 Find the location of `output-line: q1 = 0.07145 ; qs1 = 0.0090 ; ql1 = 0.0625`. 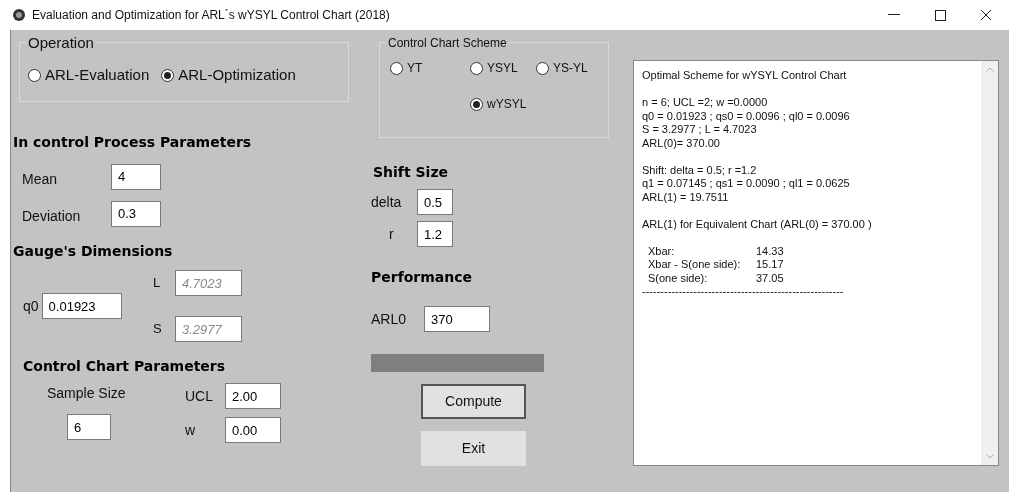

output-line: q1 = 0.07145 ; qs1 = 0.0090 ; ql1 = 0.0625 is located at coordinates (746, 184).